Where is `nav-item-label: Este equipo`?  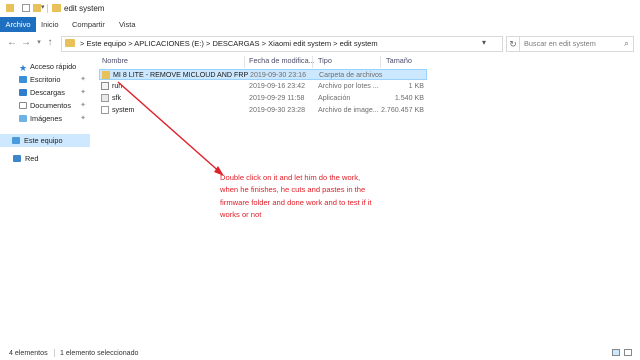
nav-item-label: Este equipo is located at coordinates (43, 140).